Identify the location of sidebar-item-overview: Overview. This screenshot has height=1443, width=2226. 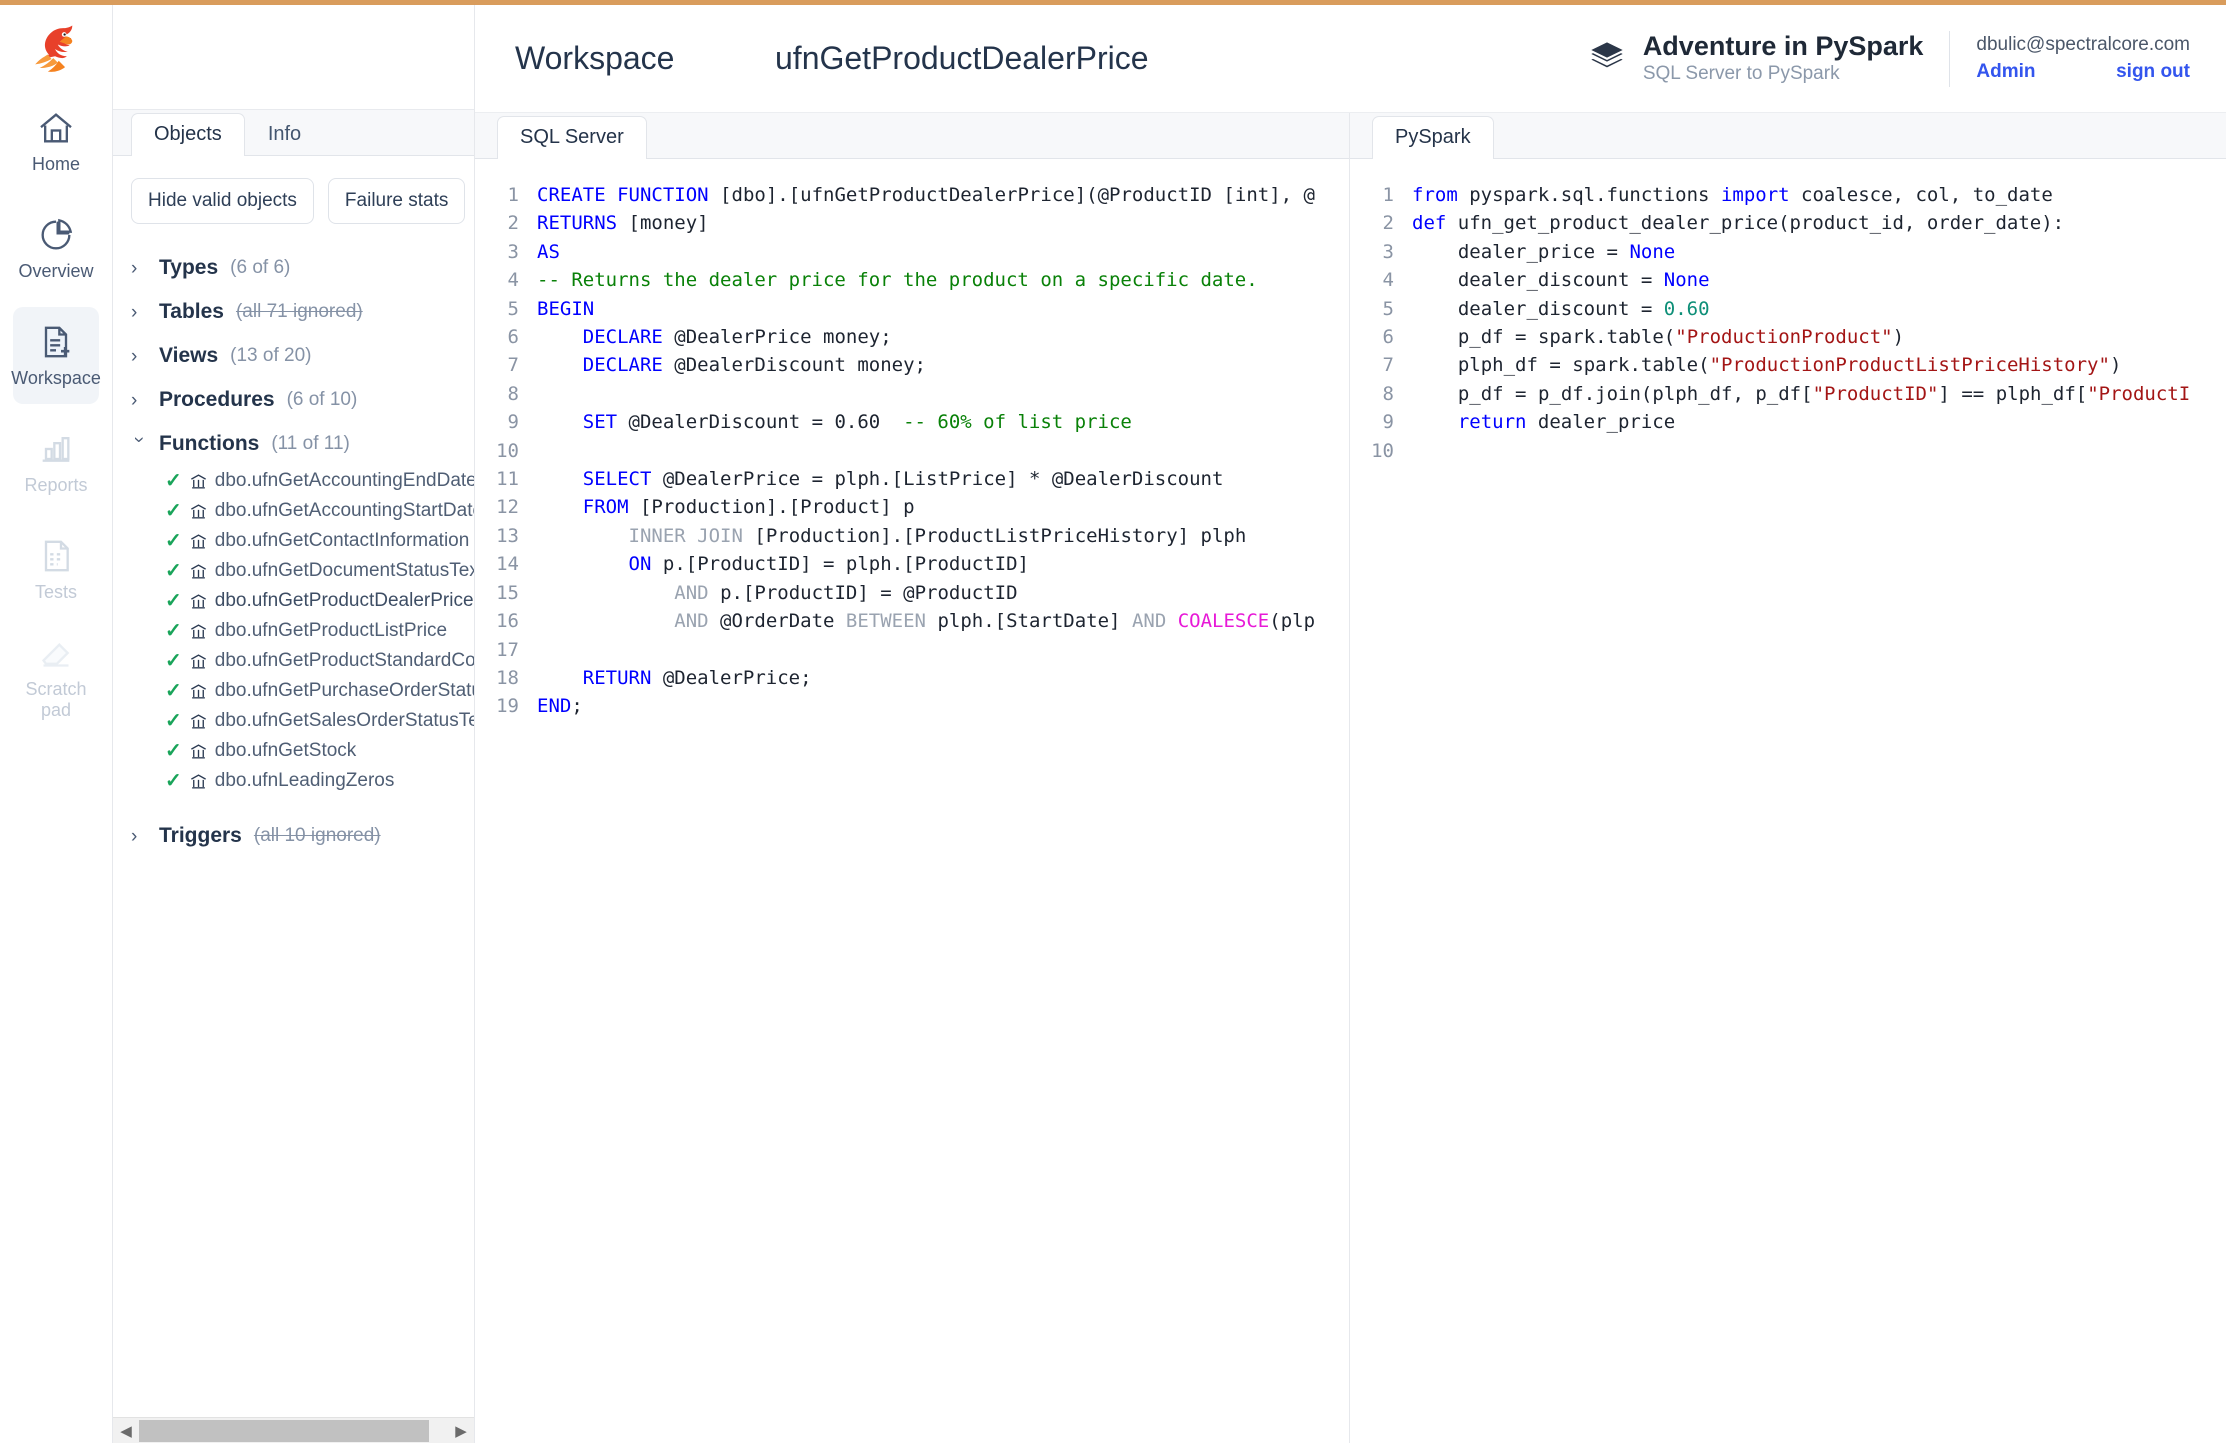
(56, 248).